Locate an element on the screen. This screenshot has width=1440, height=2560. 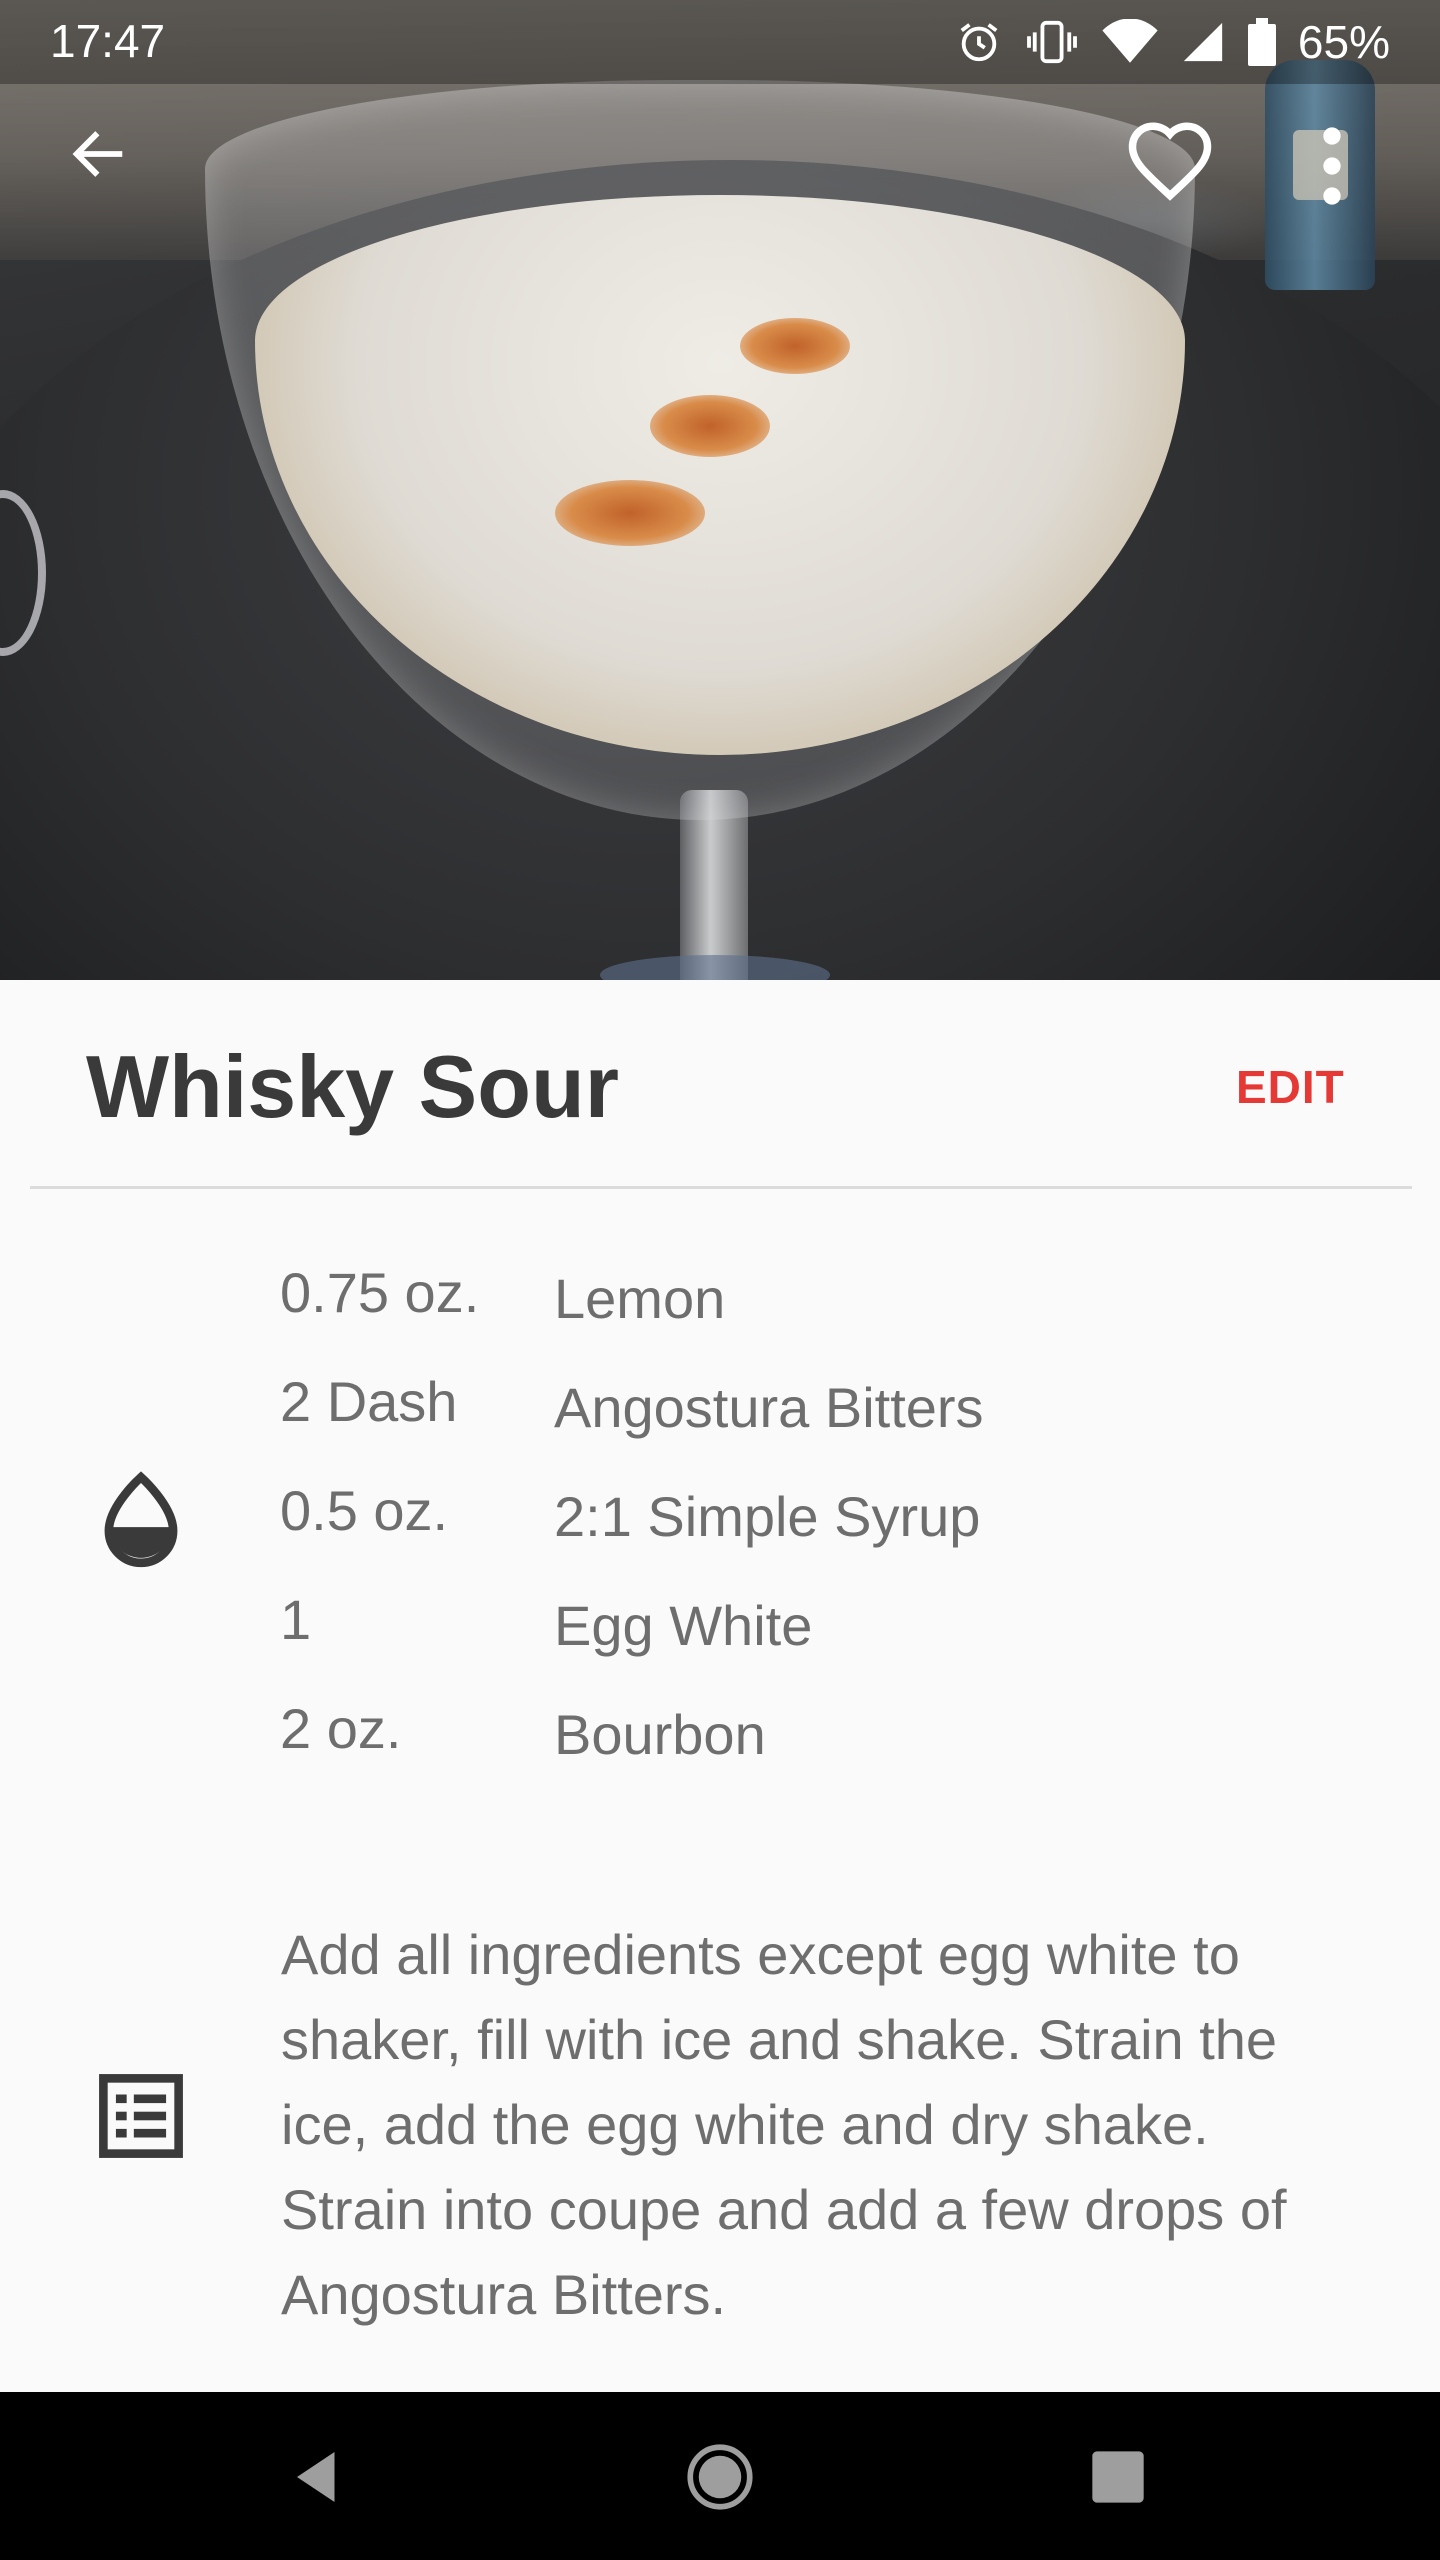
system-nav-bar is located at coordinates (720, 2476).